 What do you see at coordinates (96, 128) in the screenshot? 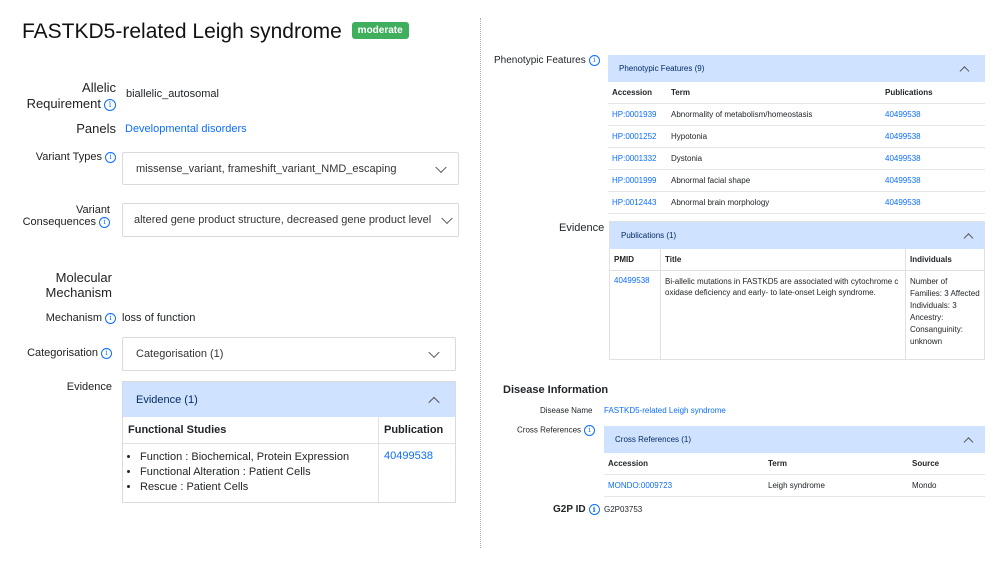
I see `panels-label: Panels` at bounding box center [96, 128].